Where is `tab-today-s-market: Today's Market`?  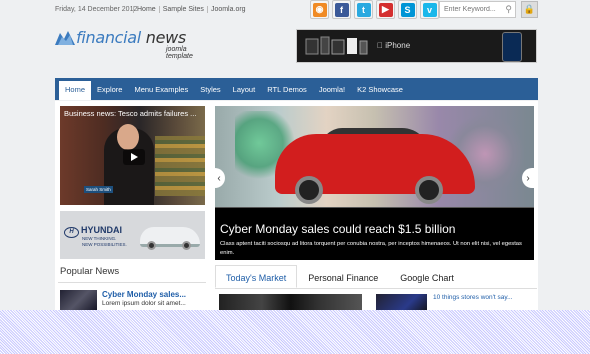 tab-today-s-market: Today's Market is located at coordinates (256, 276).